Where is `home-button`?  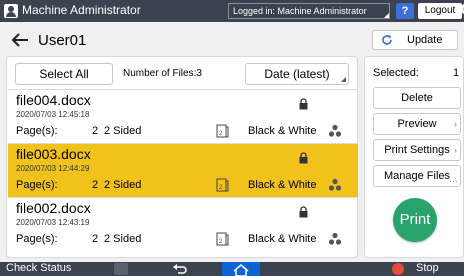 home-button is located at coordinates (241, 269).